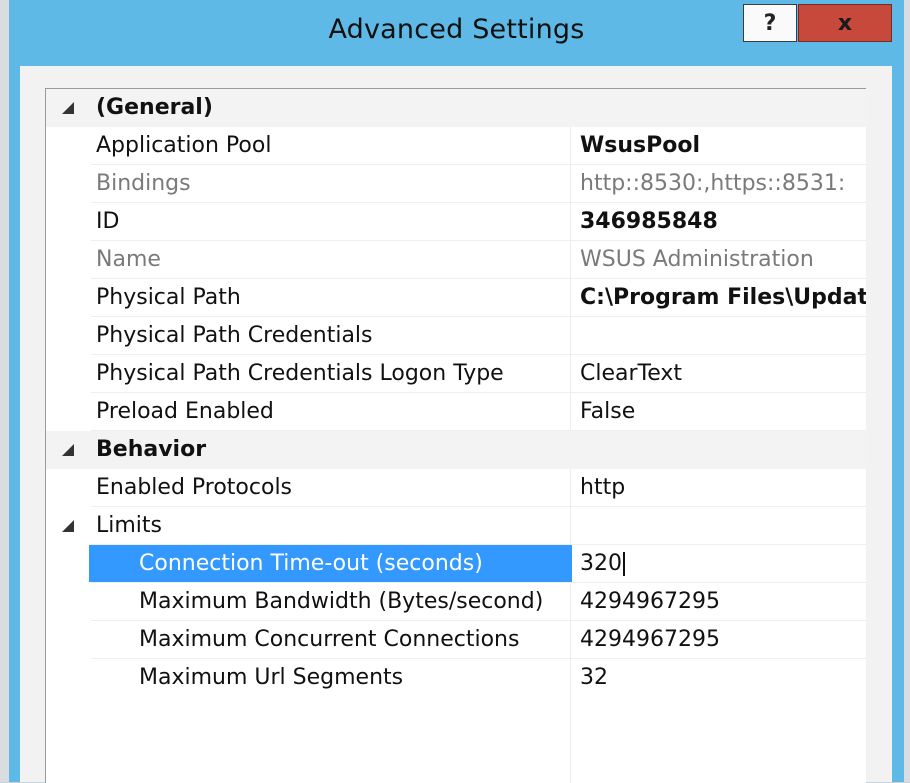  I want to click on group-label: Limits, so click(129, 525).